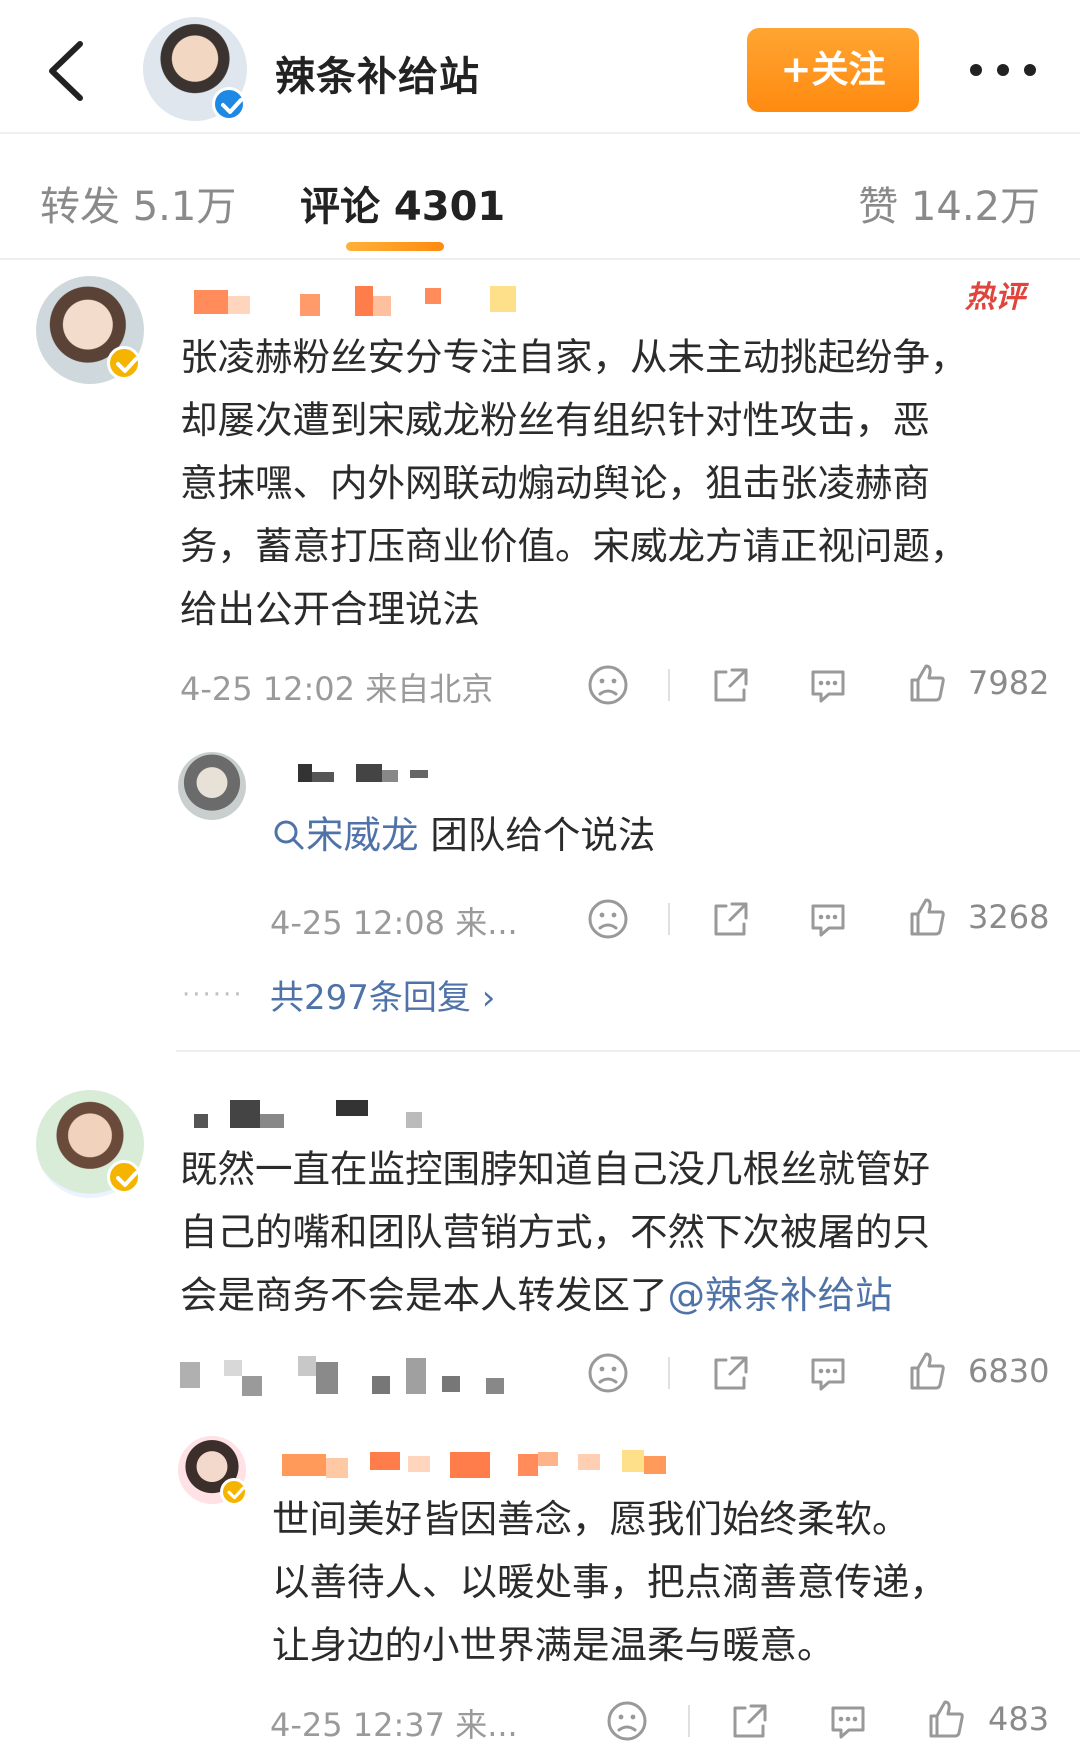  What do you see at coordinates (995, 297) in the screenshot?
I see `hot-comment-badge: 热评` at bounding box center [995, 297].